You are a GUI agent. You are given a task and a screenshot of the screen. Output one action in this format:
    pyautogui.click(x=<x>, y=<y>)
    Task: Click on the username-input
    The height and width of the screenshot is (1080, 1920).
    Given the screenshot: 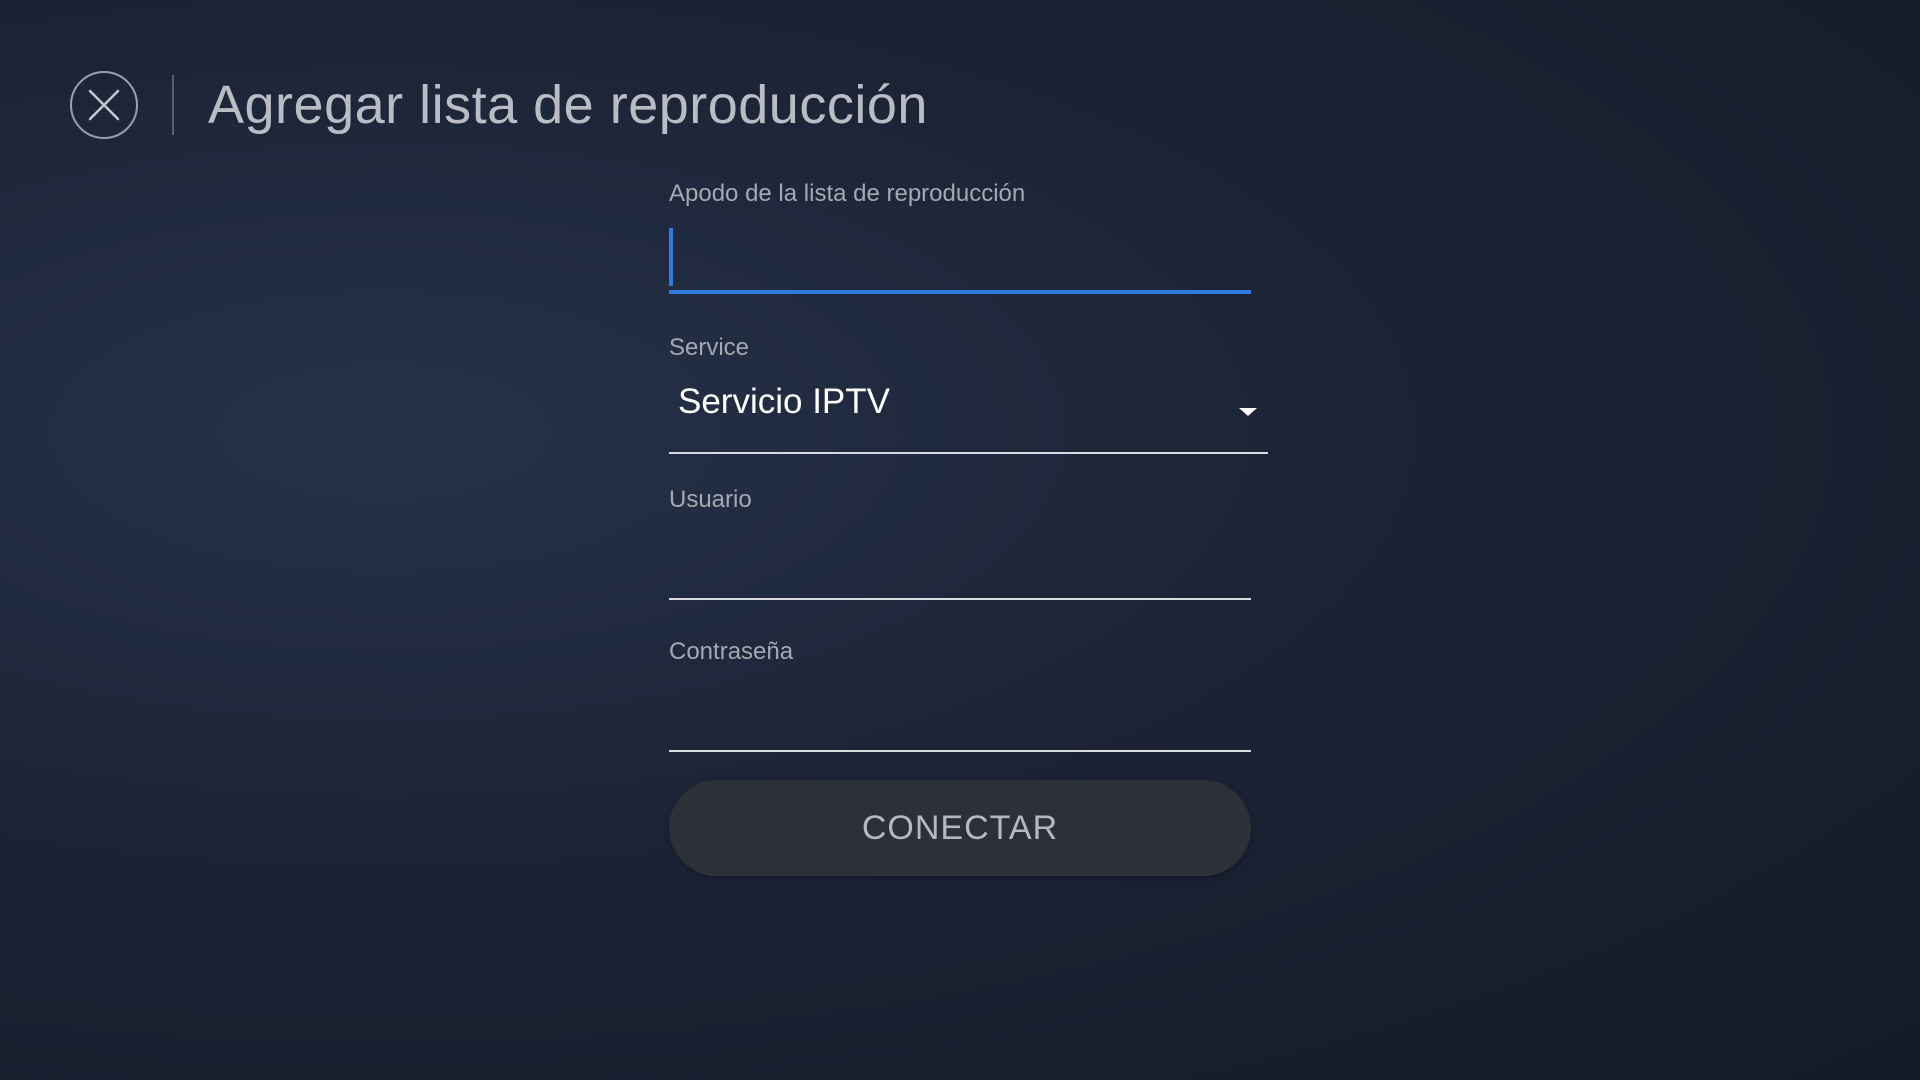 What is the action you would take?
    pyautogui.click(x=960, y=565)
    